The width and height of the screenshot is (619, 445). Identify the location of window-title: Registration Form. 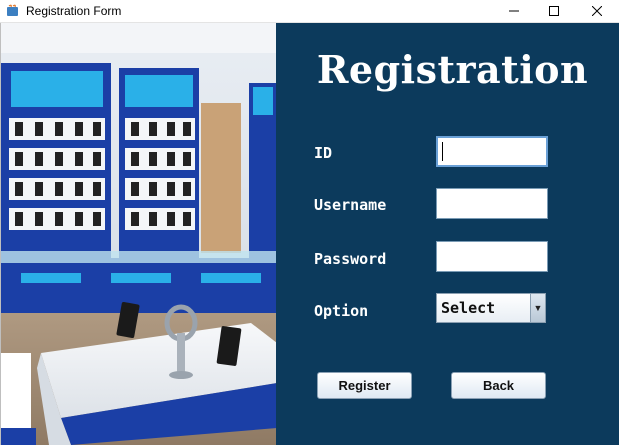
(74, 11).